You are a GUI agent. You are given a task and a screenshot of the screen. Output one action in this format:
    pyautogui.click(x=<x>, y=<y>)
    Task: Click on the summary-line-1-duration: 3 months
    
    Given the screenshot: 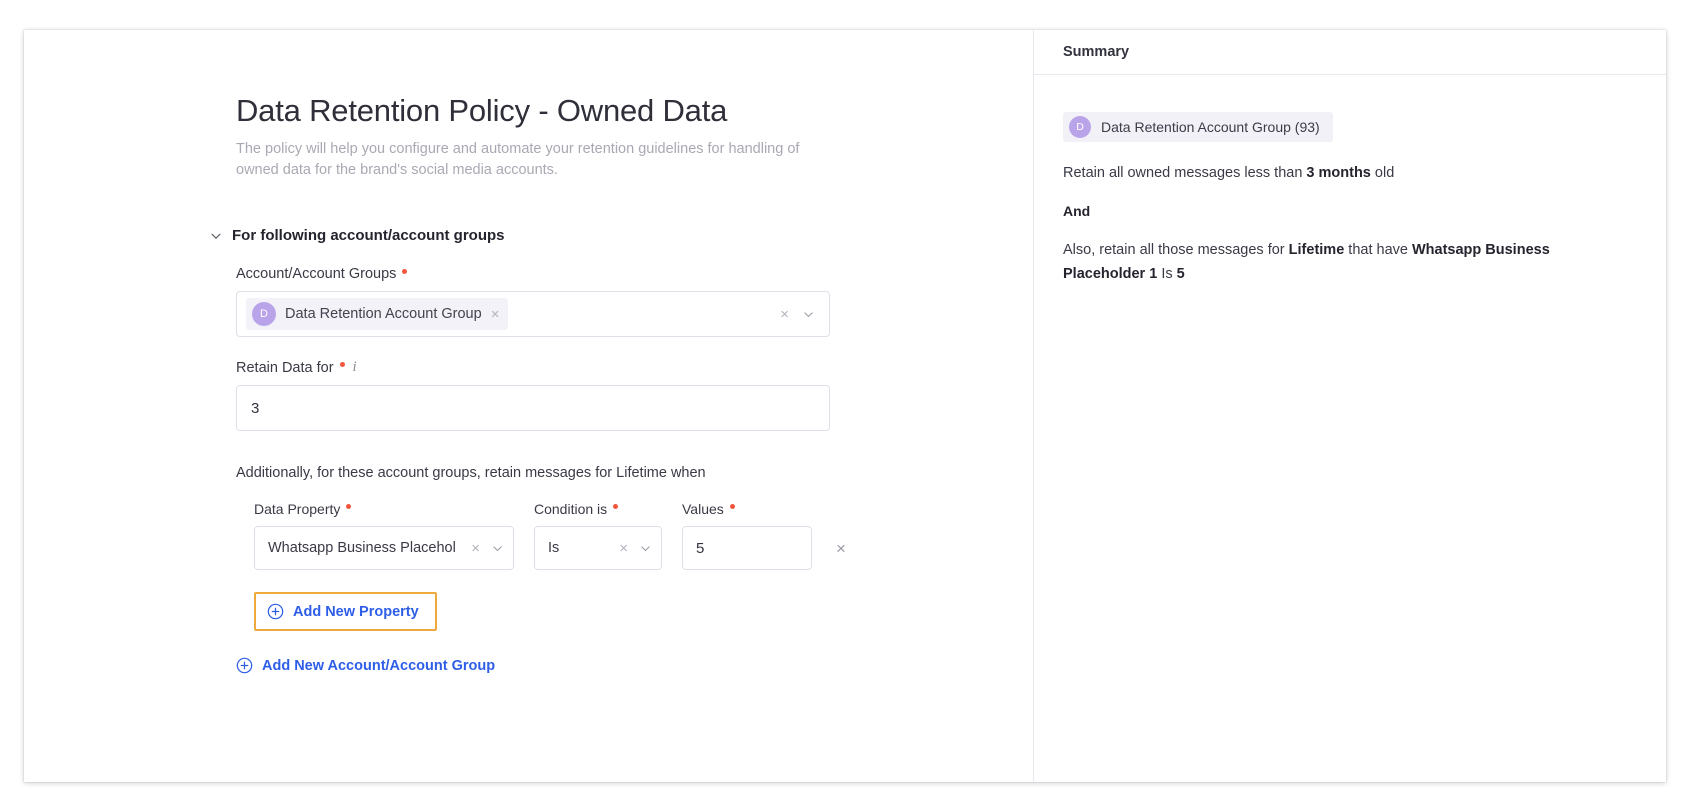 What is the action you would take?
    pyautogui.click(x=1338, y=173)
    